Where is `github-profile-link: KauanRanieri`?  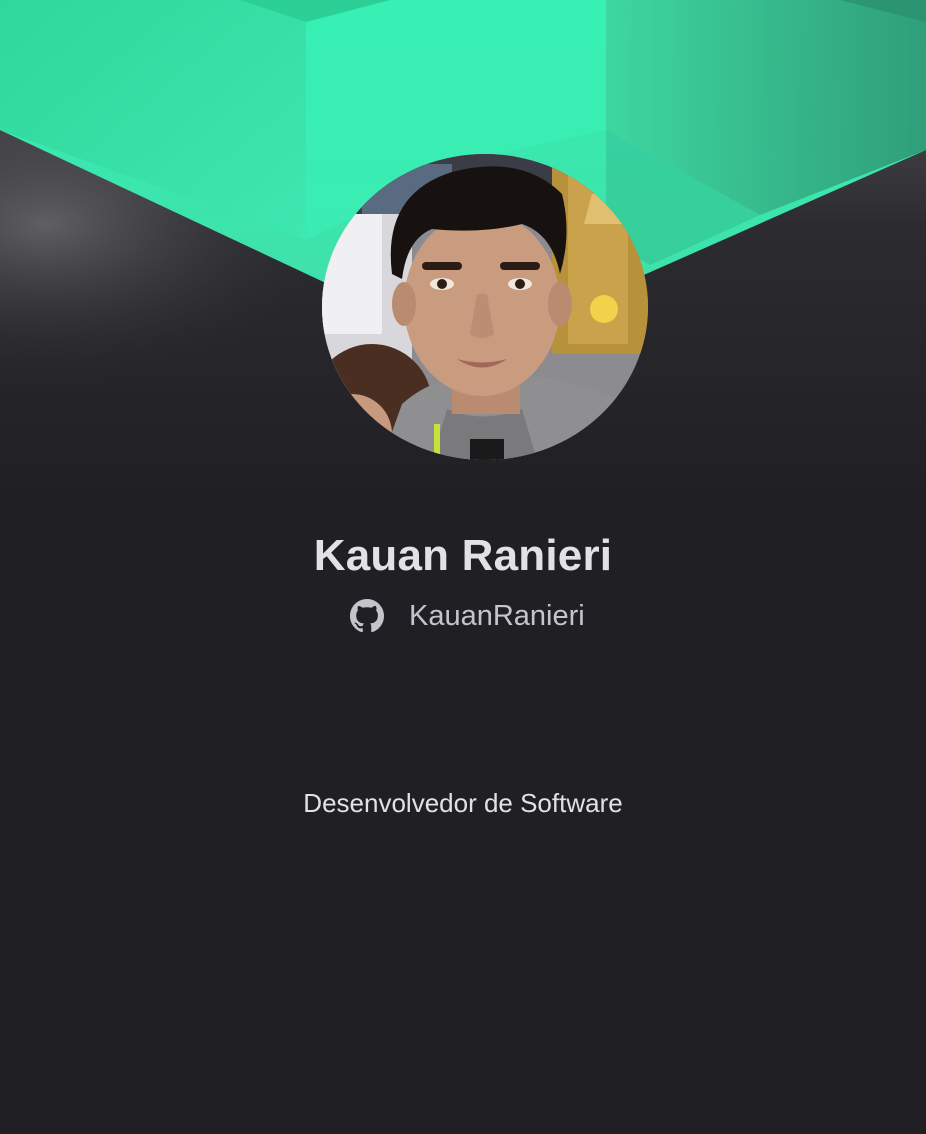 github-profile-link: KauanRanieri is located at coordinates (467, 616).